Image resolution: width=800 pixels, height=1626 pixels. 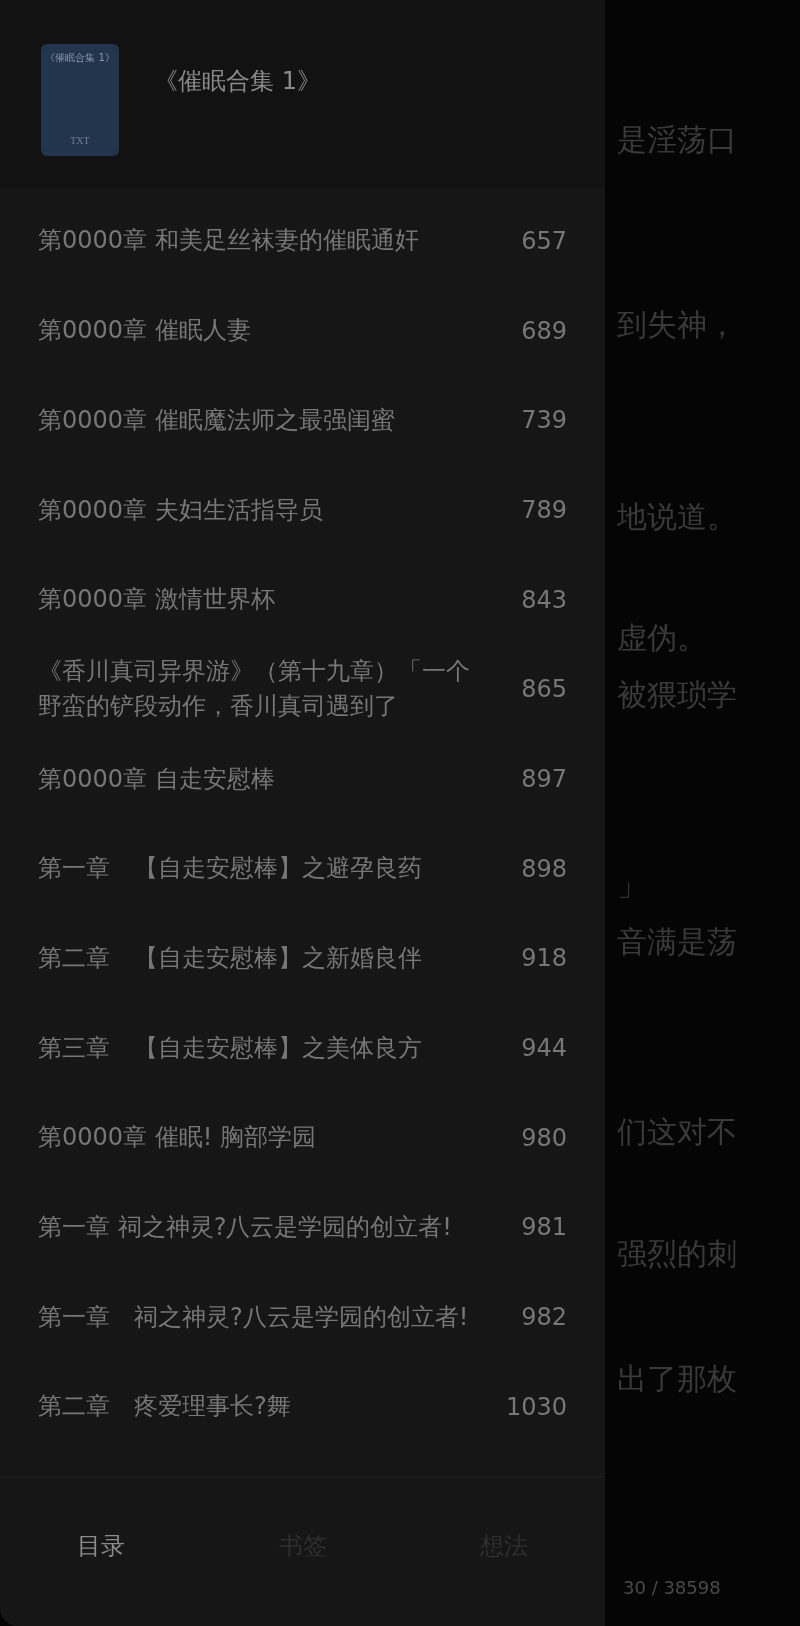 I want to click on chapter-item: 第0000章 激情世界杯 843, so click(x=302, y=599).